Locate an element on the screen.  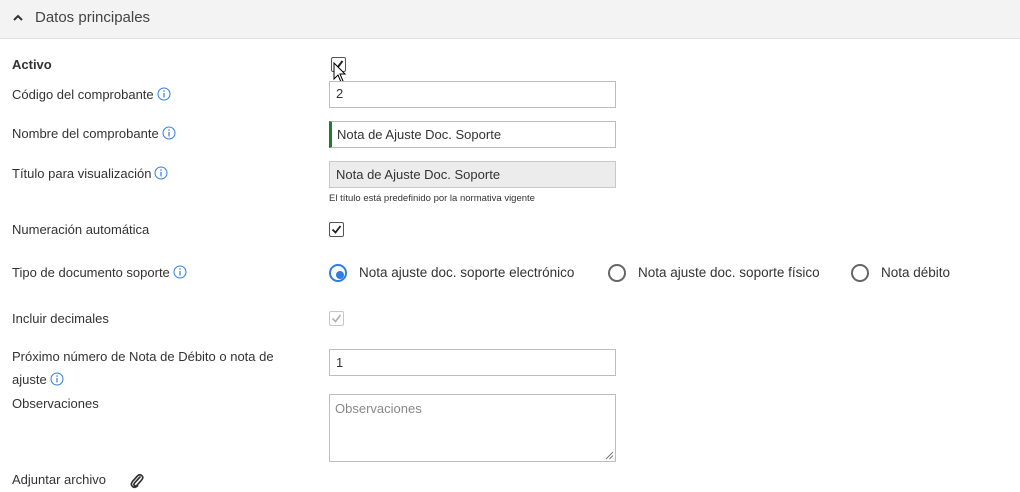
titulo-input: Nota de Ajuste Doc. Soporte is located at coordinates (472, 174).